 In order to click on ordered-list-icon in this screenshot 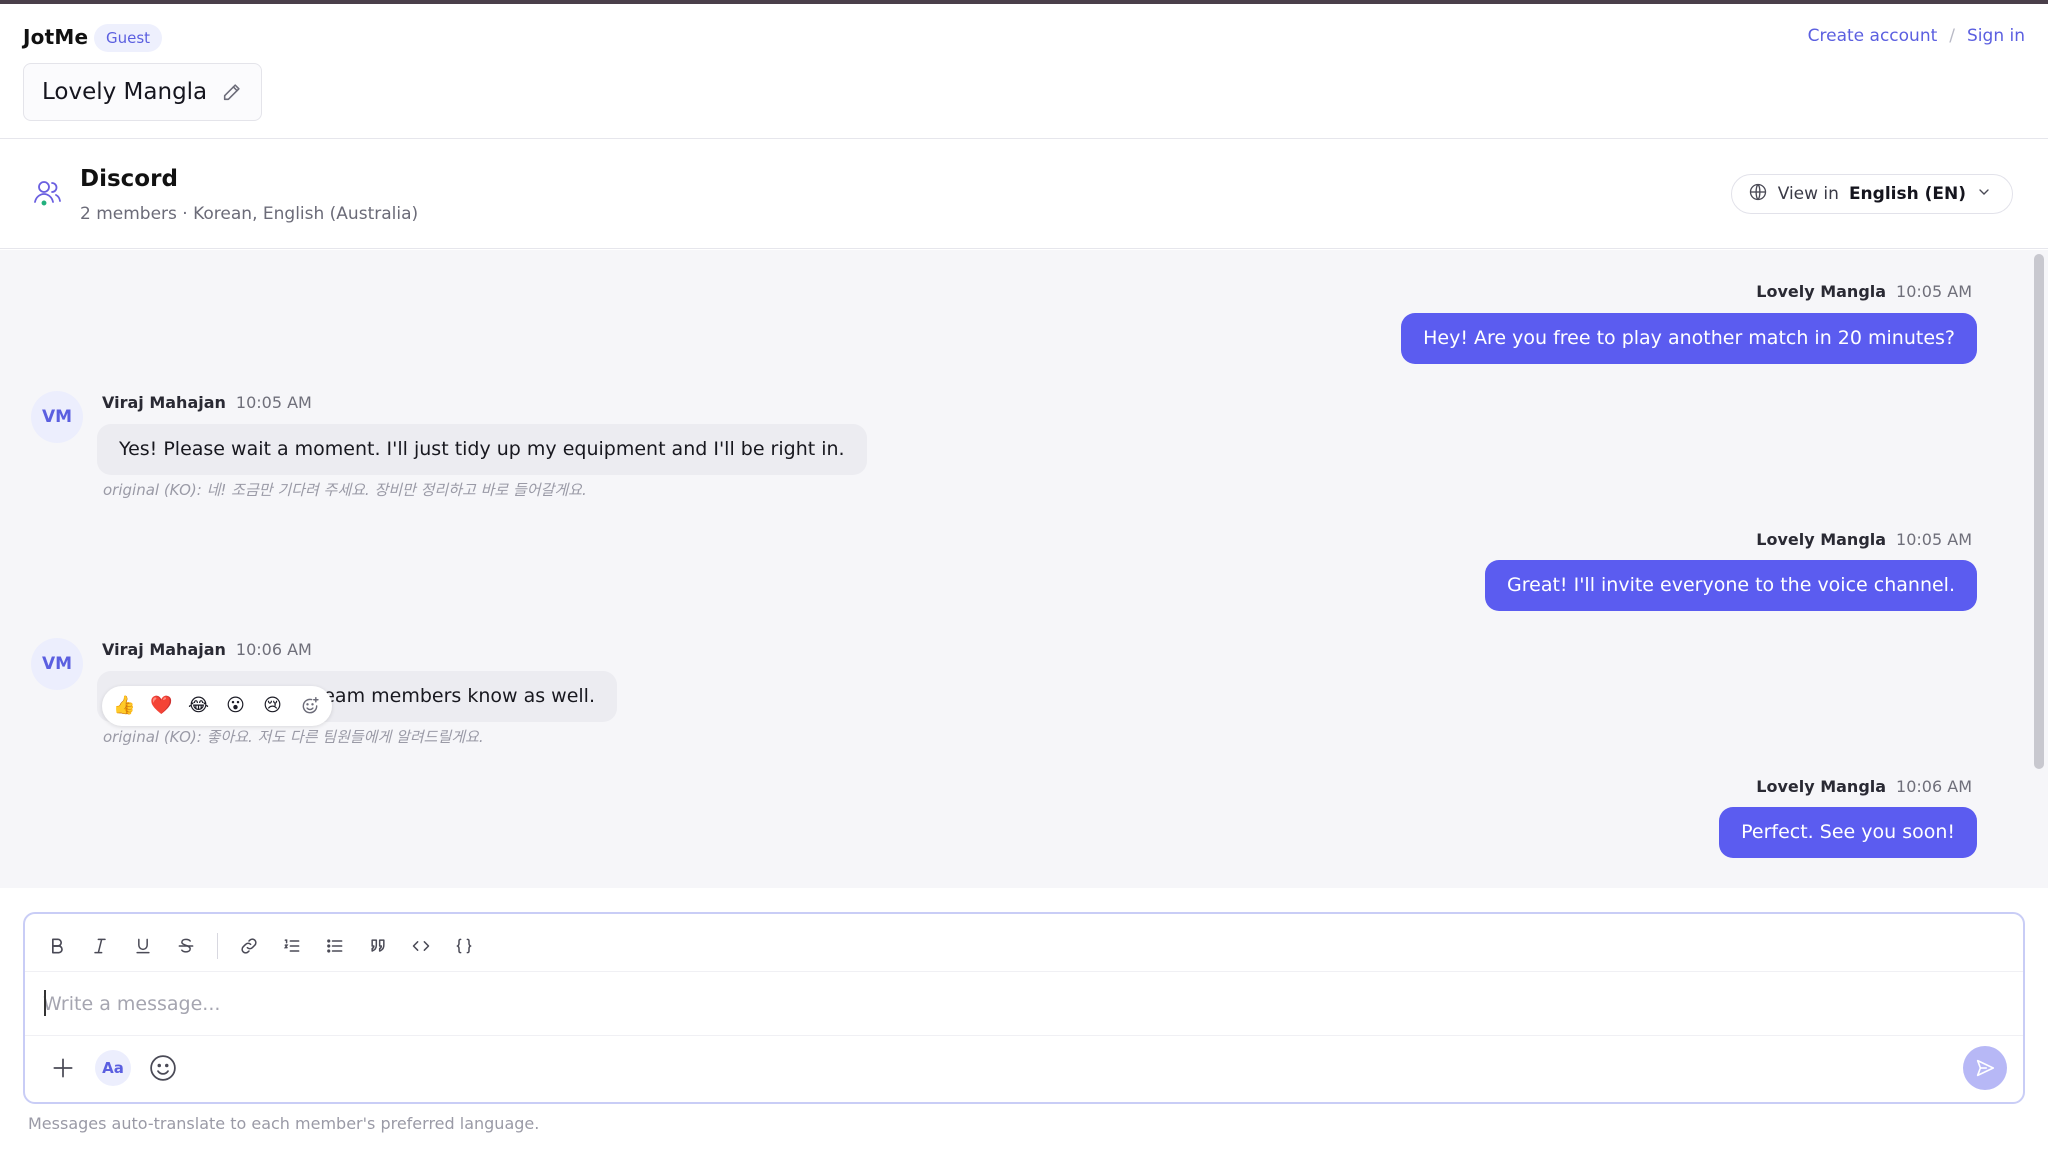, I will do `click(292, 946)`.